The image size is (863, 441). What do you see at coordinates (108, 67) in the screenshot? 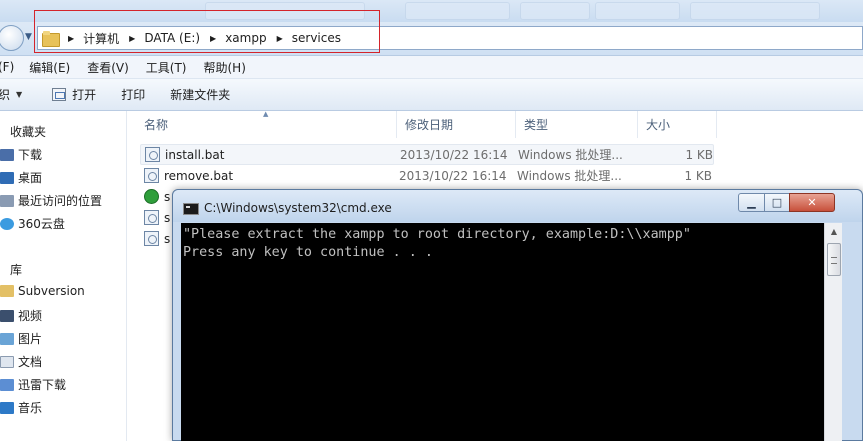
I see `menu-view: 查看(V)` at bounding box center [108, 67].